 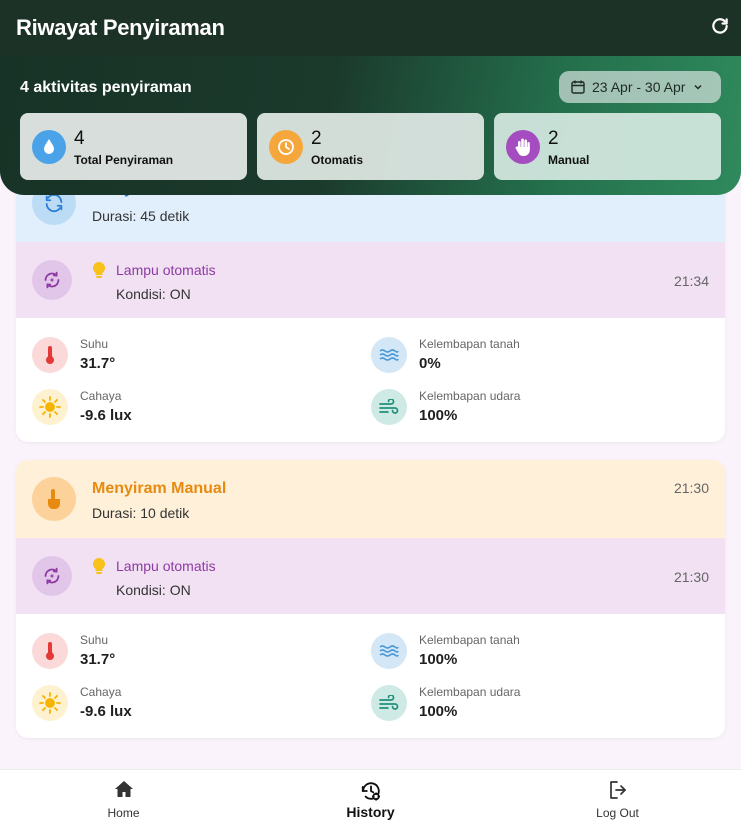 I want to click on nav-logout: Log Out, so click(x=617, y=799).